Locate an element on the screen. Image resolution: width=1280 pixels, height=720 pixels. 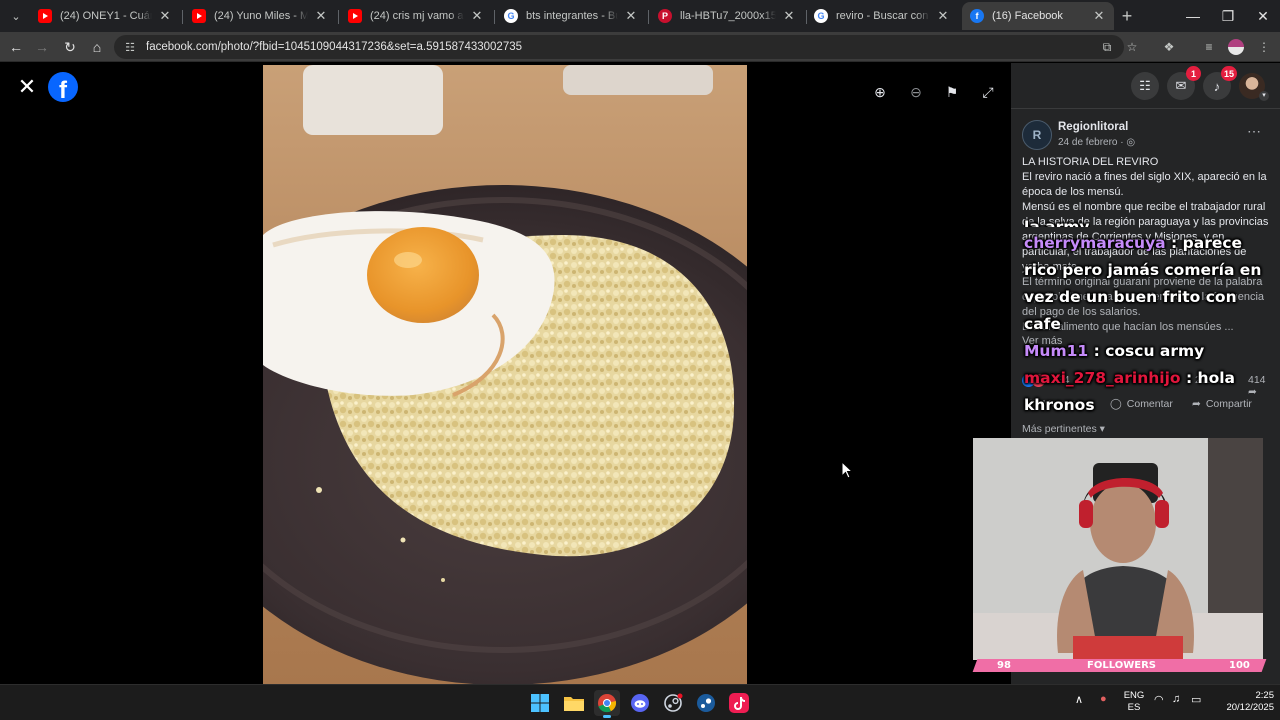
post-date: 24 de febrero · ◎ is located at coordinates (1096, 142).